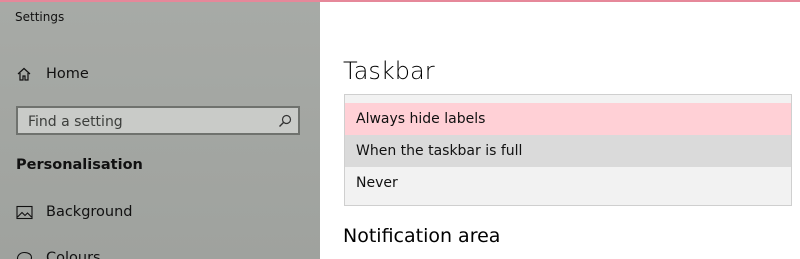 Image resolution: width=800 pixels, height=259 pixels. I want to click on sidebar-item-colours: Colours, so click(58, 253).